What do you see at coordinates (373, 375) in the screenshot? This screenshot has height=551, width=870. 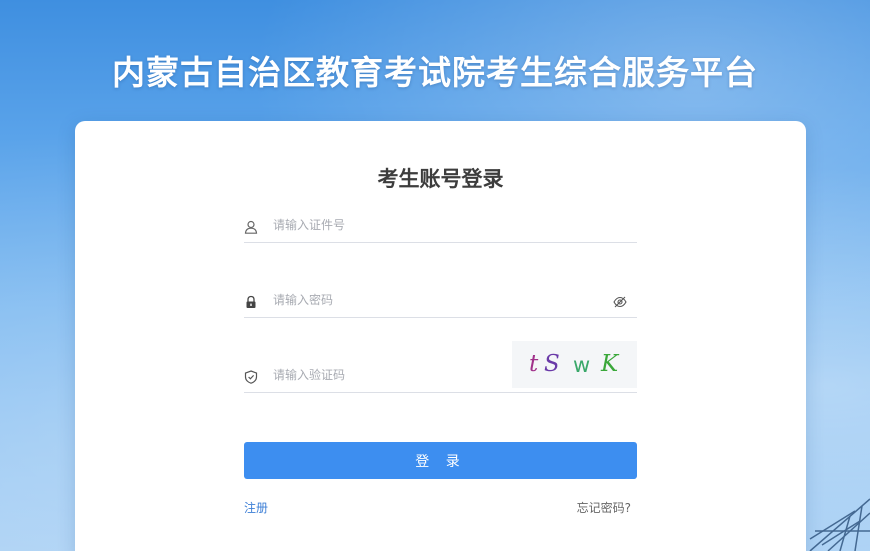 I see `captcha-input` at bounding box center [373, 375].